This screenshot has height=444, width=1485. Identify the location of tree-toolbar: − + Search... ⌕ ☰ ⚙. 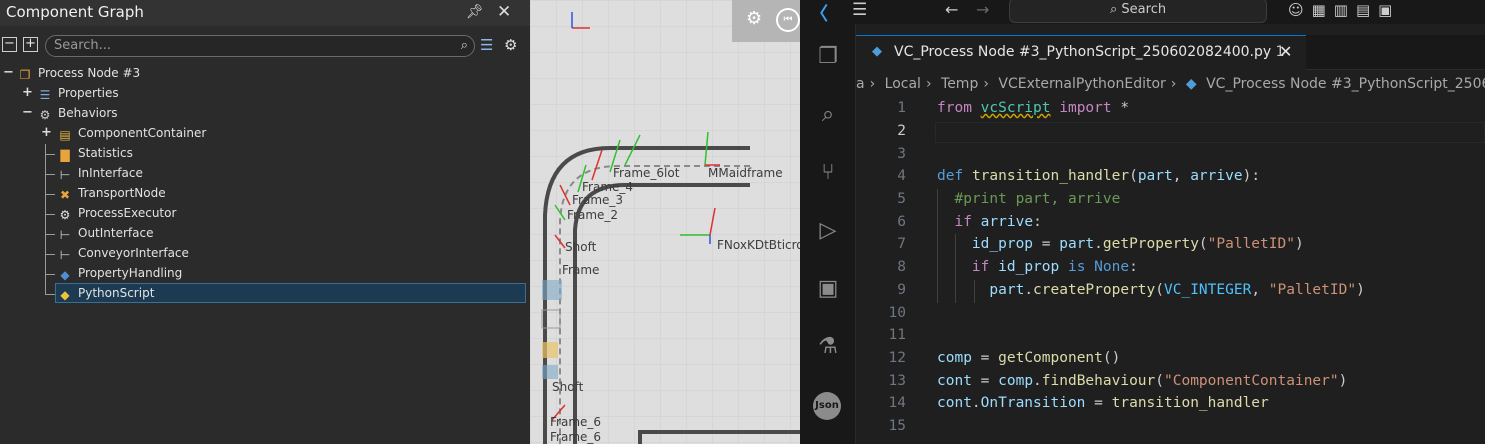
(265, 46).